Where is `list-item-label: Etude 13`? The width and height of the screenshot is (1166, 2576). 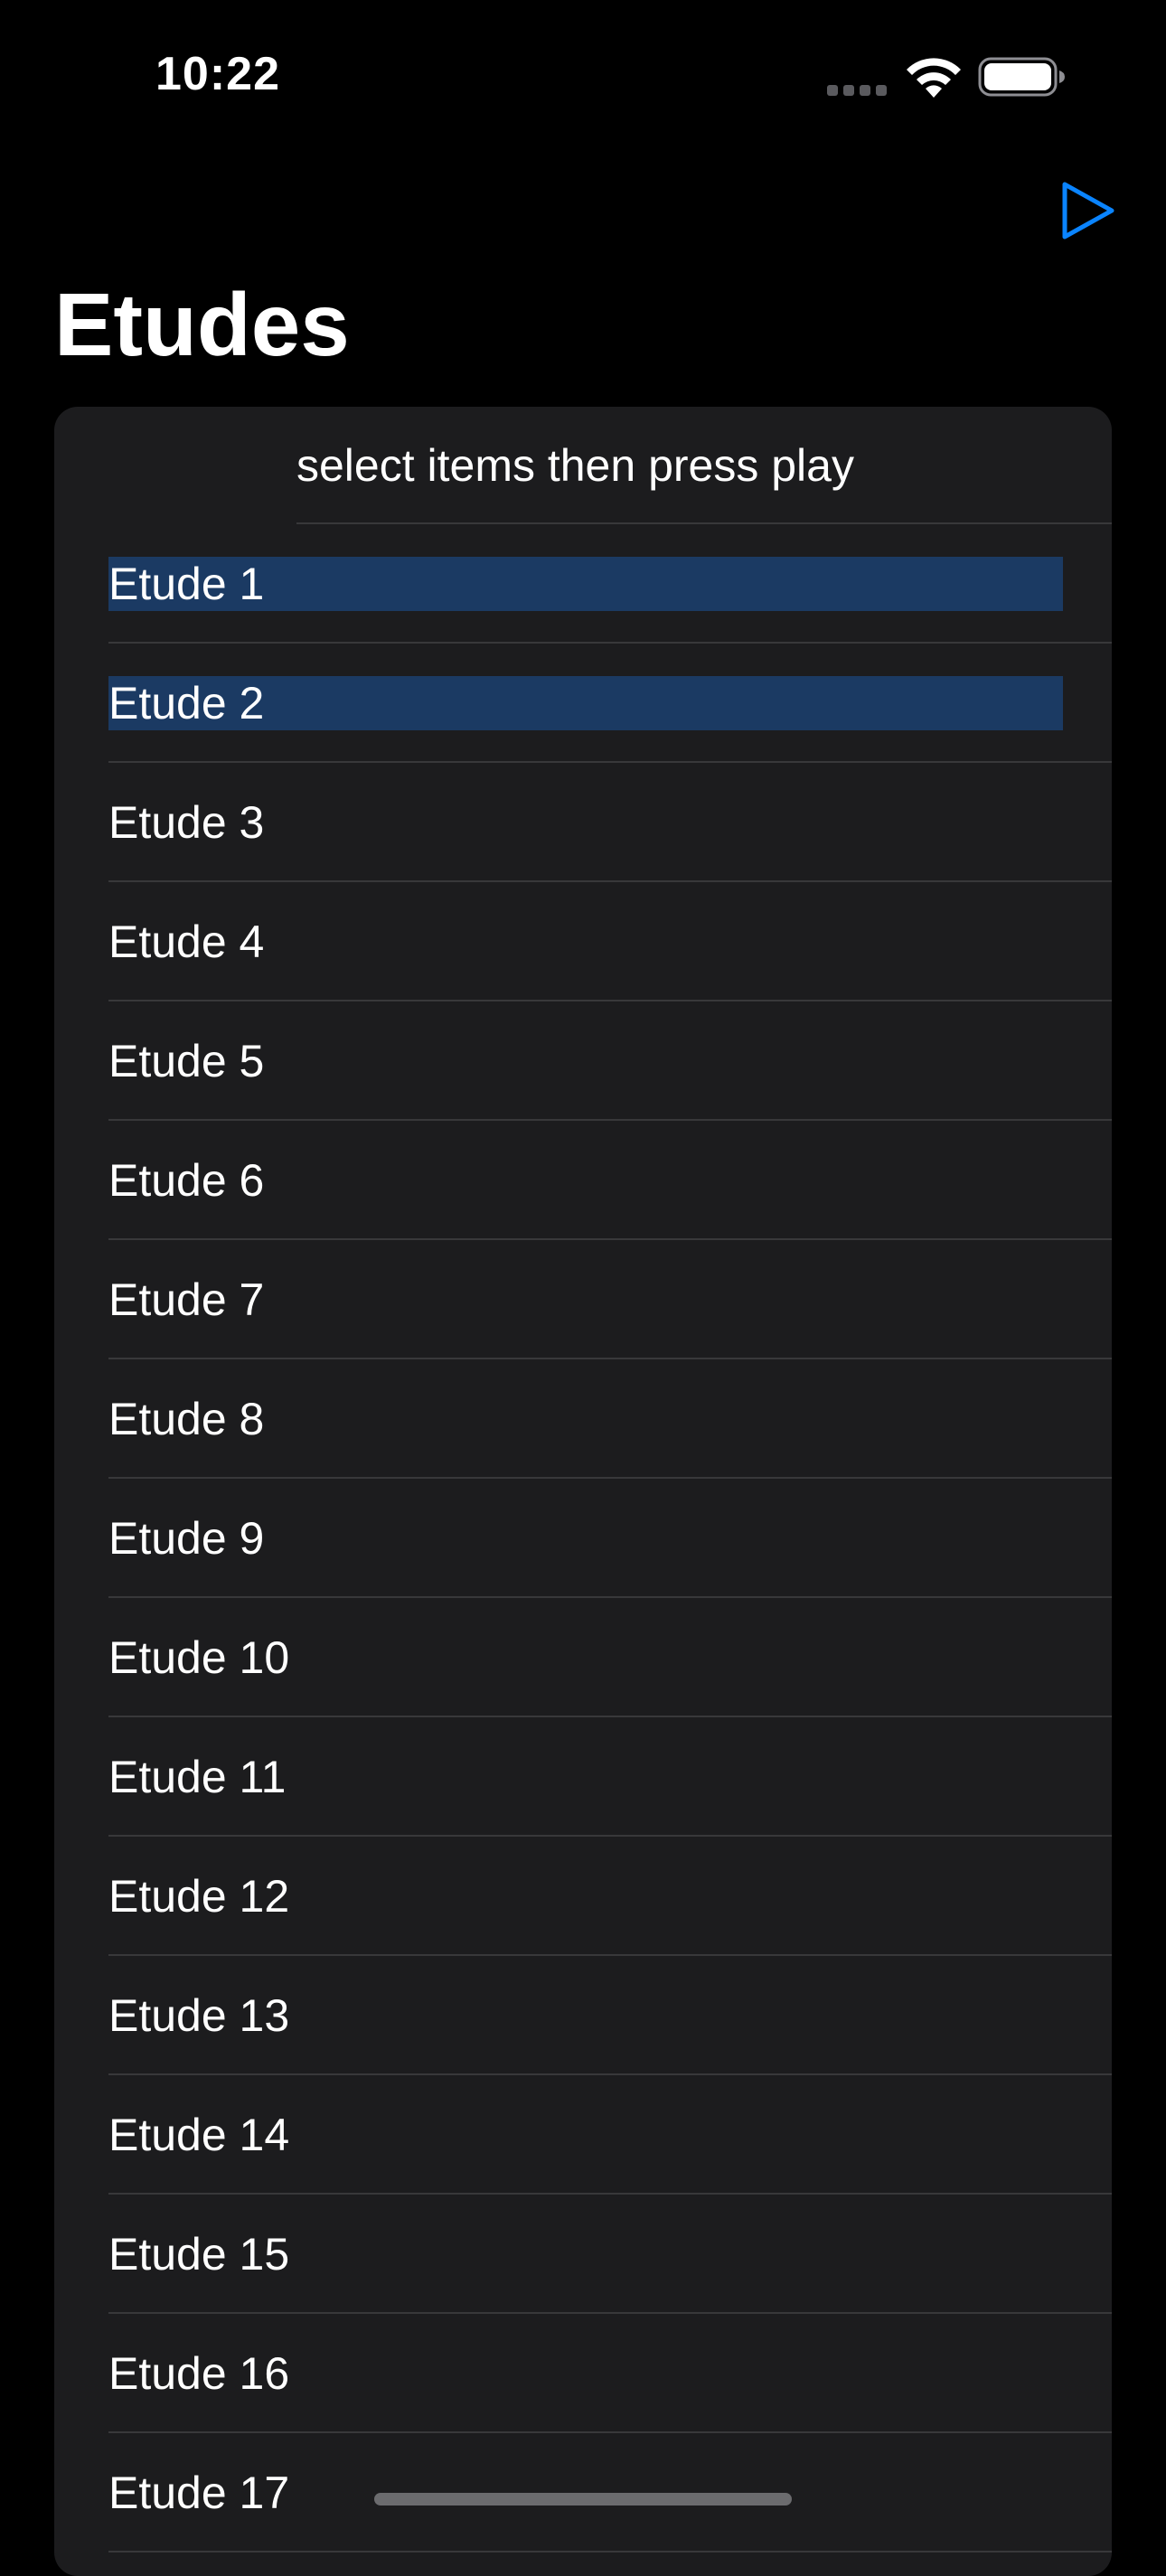
list-item-label: Etude 13 is located at coordinates (199, 2016).